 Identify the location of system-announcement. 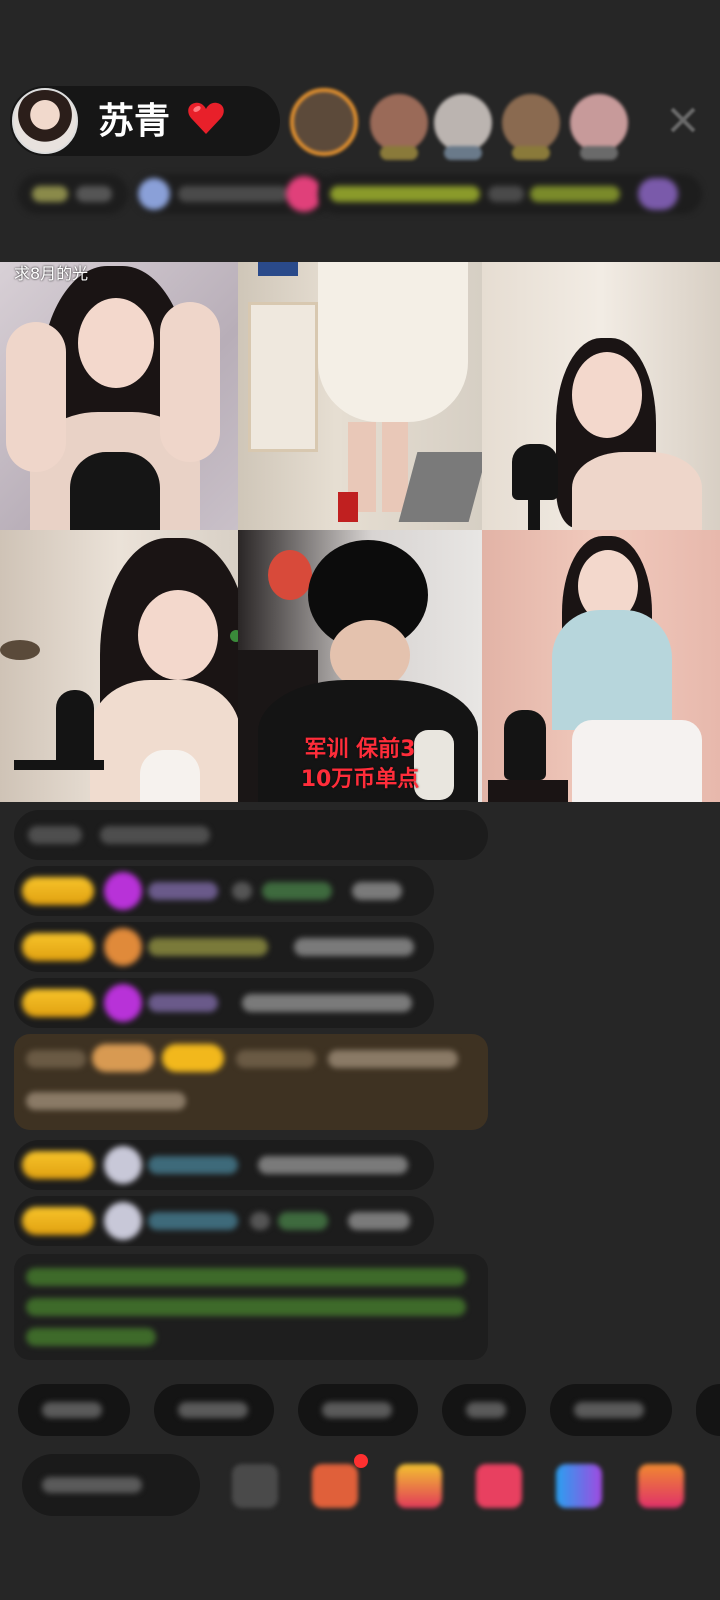
(251, 1307).